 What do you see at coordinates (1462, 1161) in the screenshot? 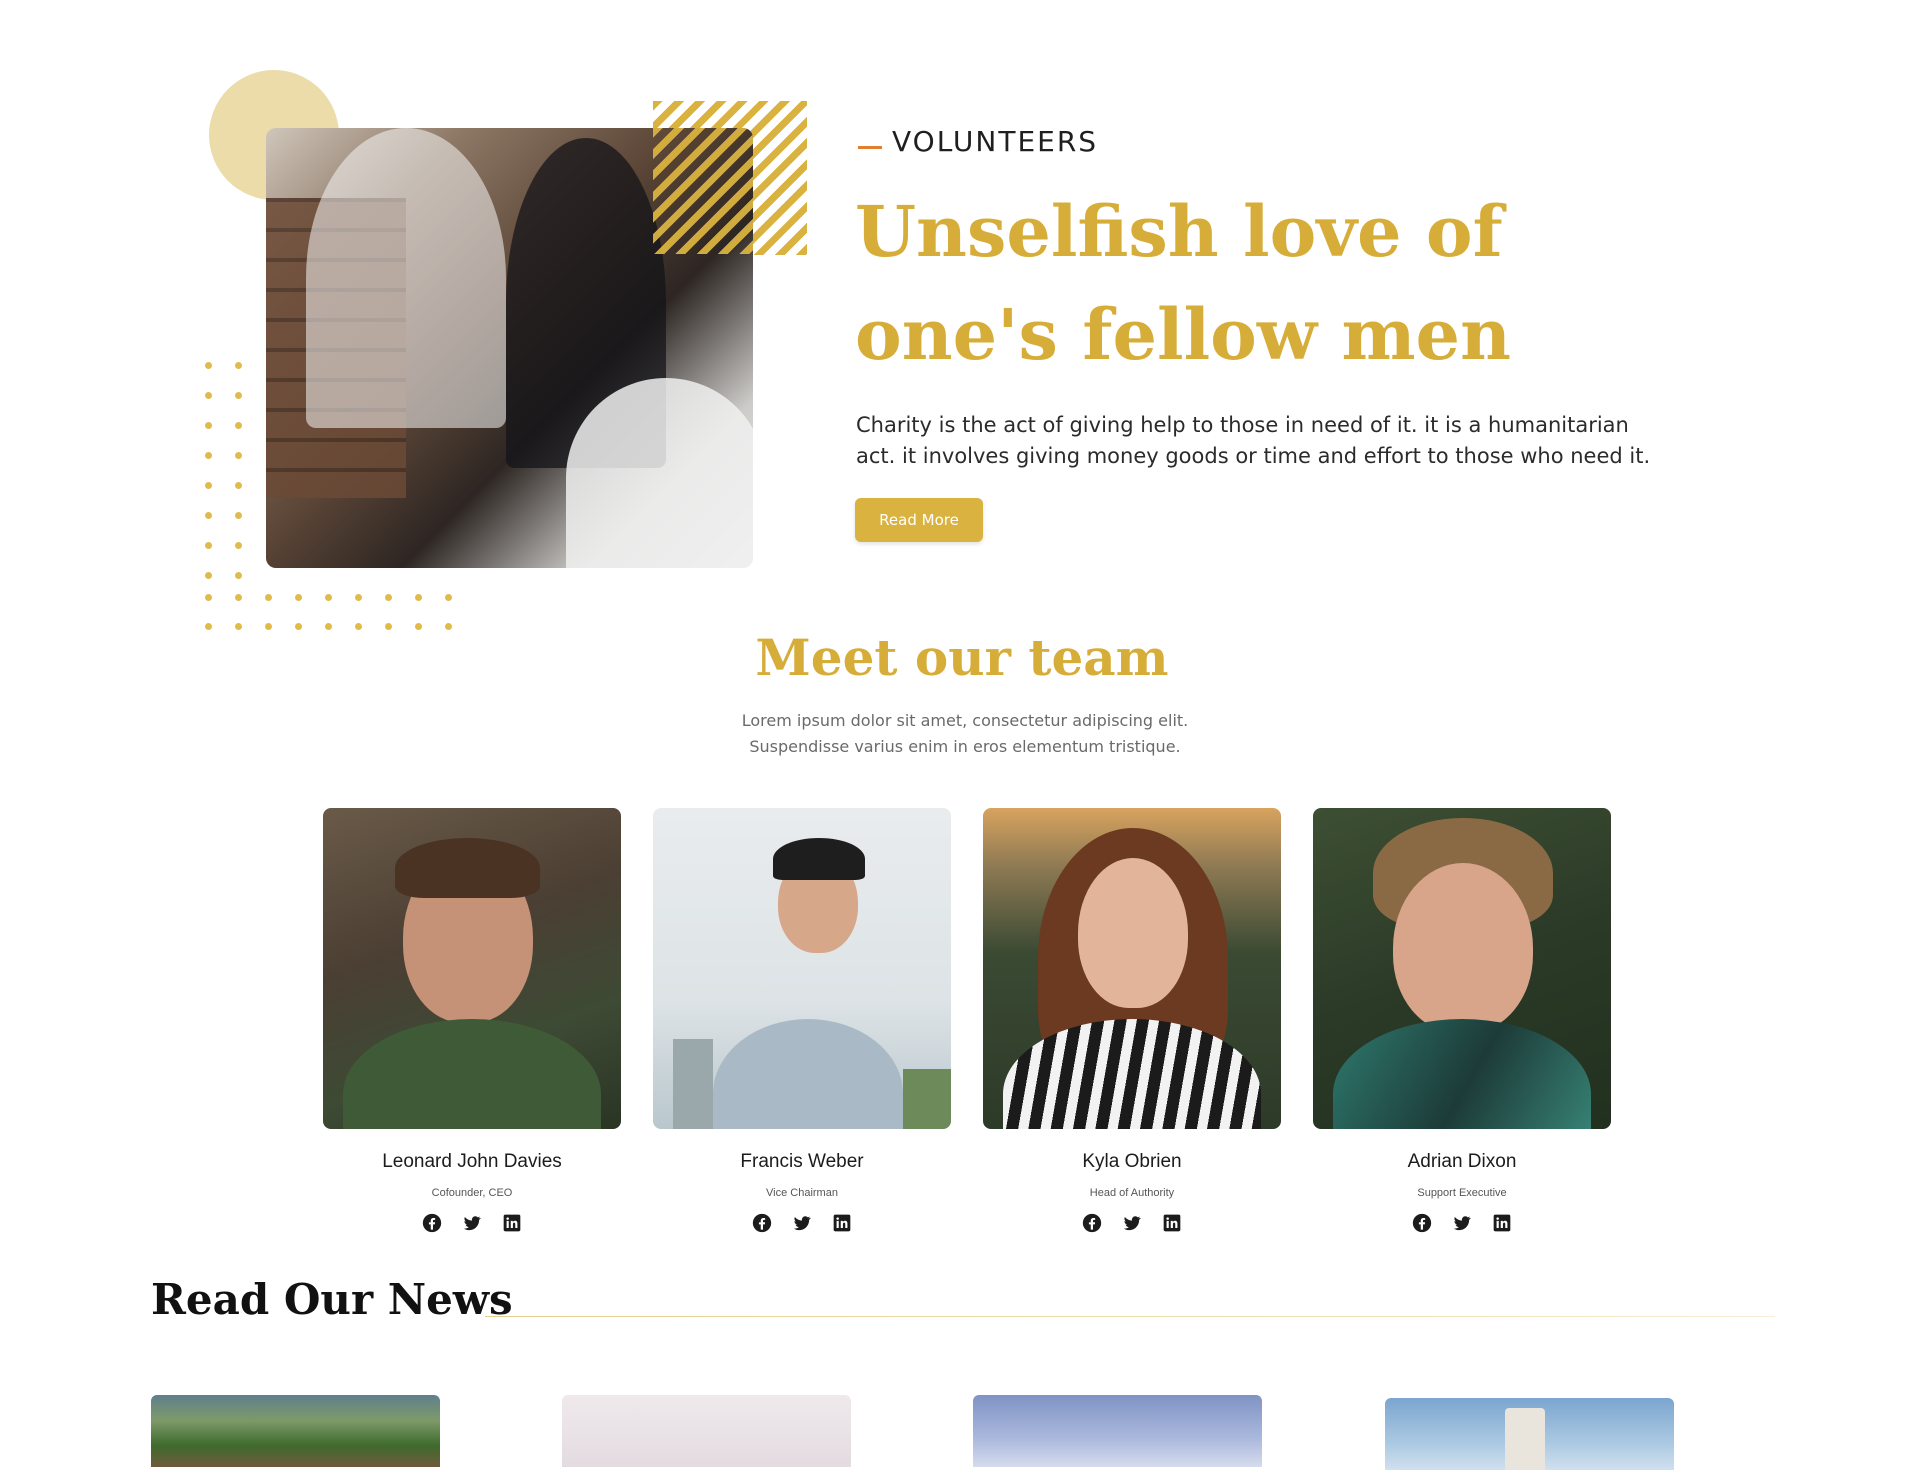
I see `member-name: Adrian Dixon` at bounding box center [1462, 1161].